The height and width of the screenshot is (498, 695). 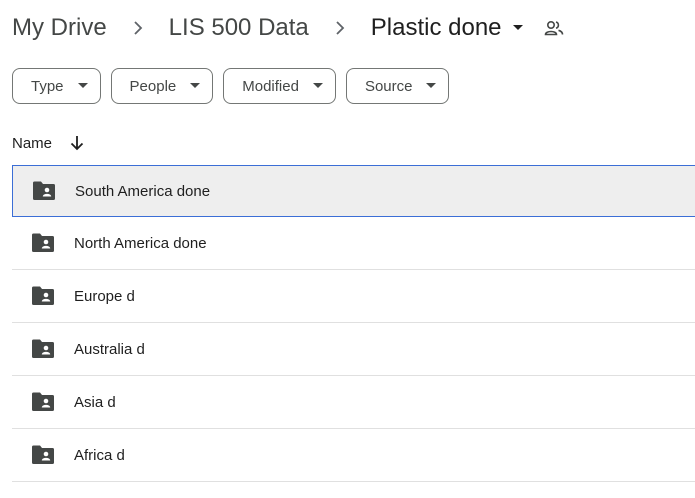 I want to click on list-item-name: Asia d, so click(x=95, y=402).